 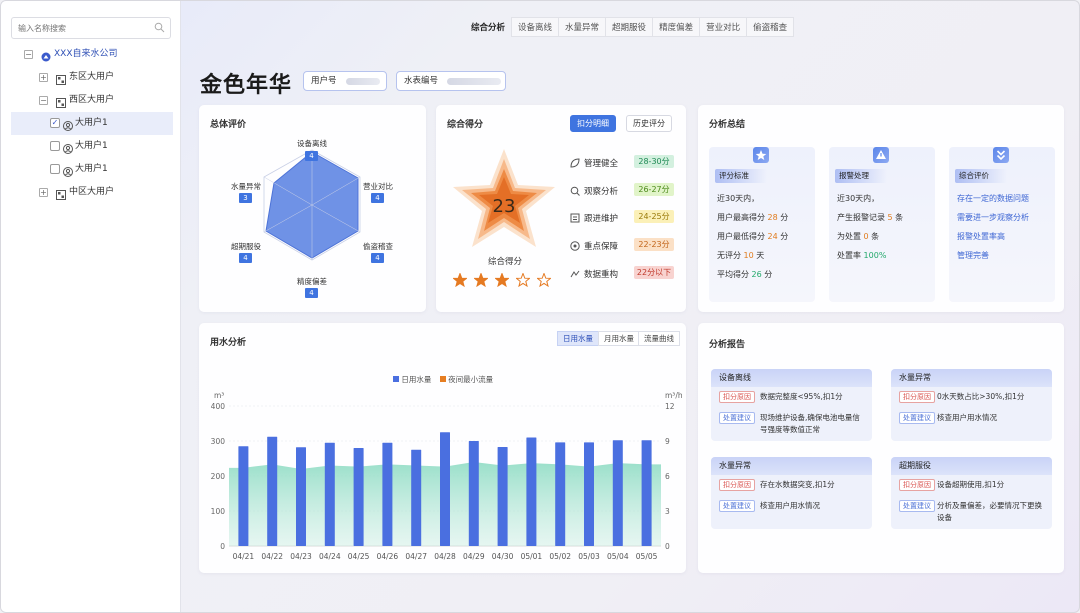 What do you see at coordinates (619, 338) in the screenshot?
I see `segment-monthly: 月用水量` at bounding box center [619, 338].